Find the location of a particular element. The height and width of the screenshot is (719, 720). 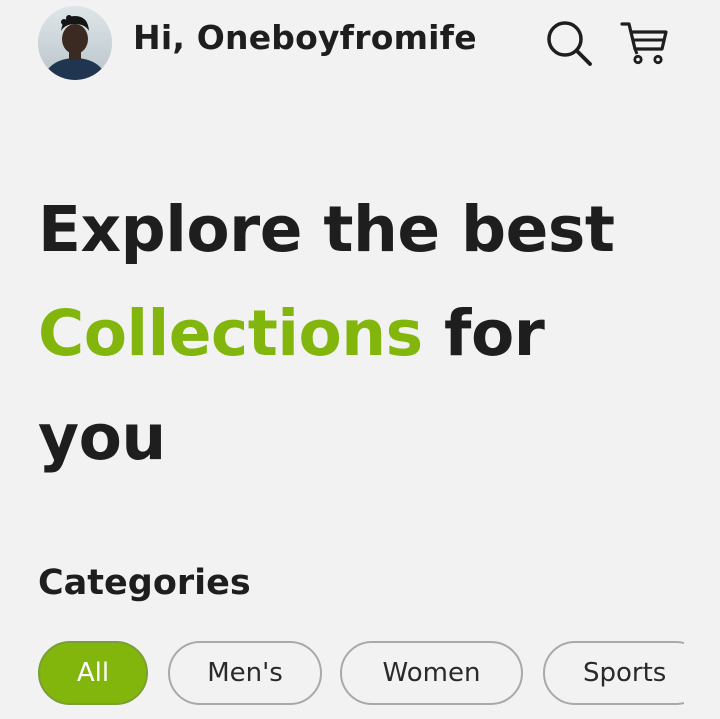

cart-icon is located at coordinates (644, 43).